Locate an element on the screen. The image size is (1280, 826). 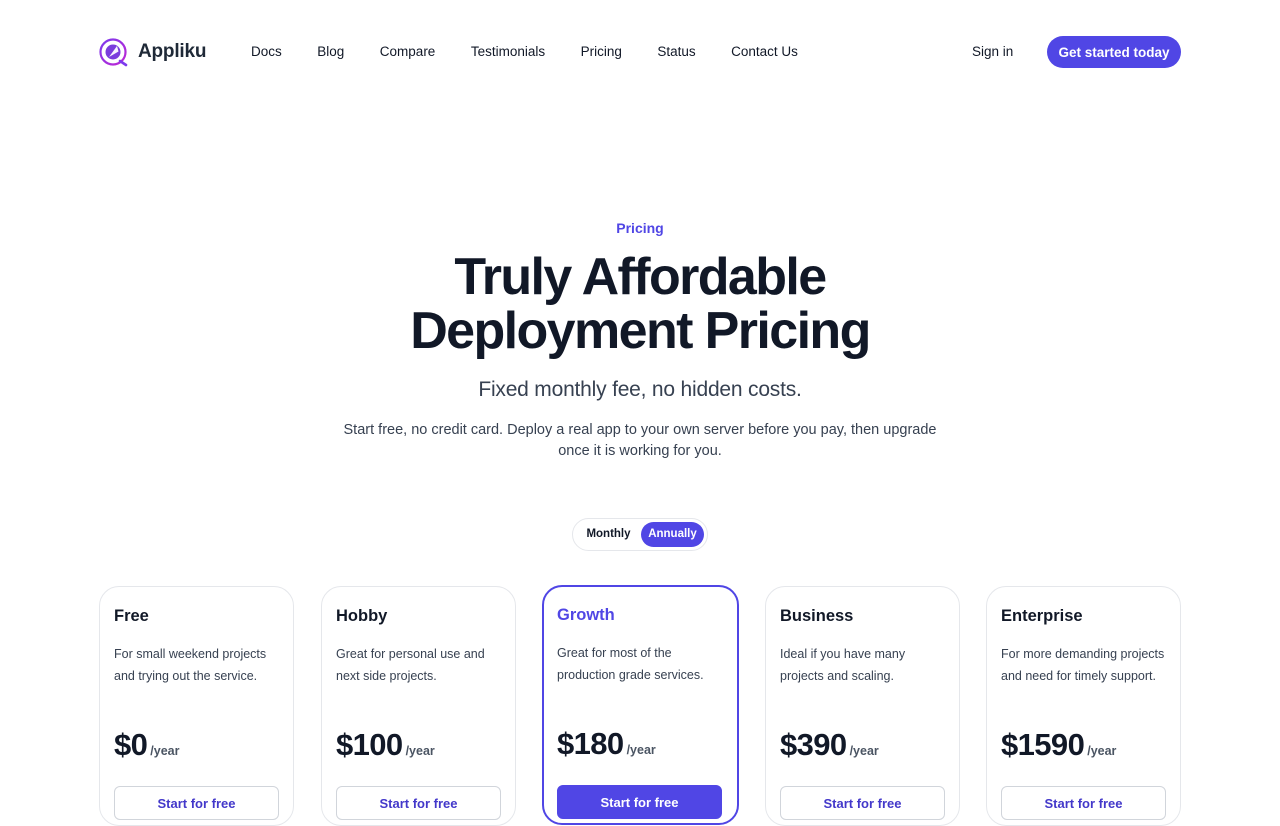
nav-pricing: Pricing is located at coordinates (601, 51).